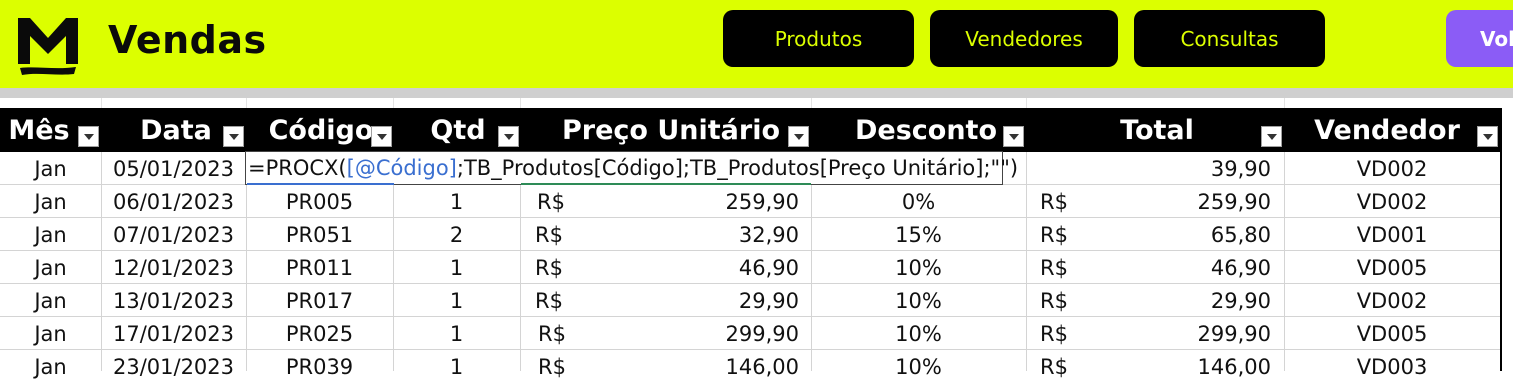 This screenshot has height=383, width=1513. Describe the element at coordinates (456, 234) in the screenshot. I see `cell-qtd: 2` at that location.